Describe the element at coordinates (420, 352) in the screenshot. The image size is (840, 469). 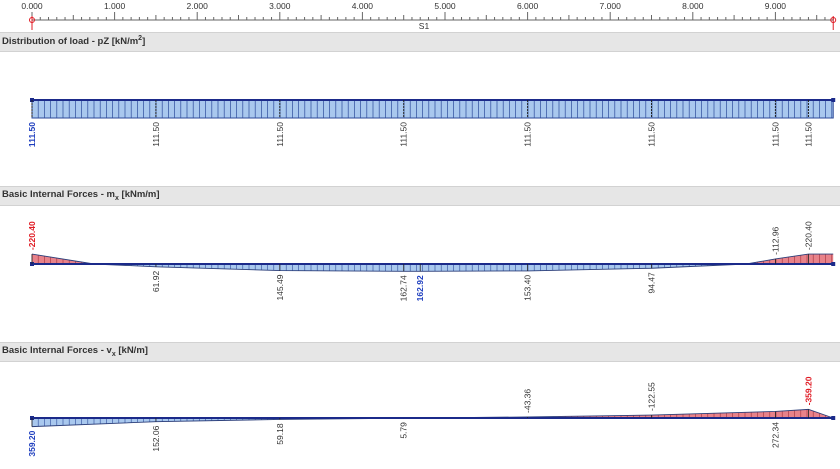
I see `panel-header-shear: Basic Internal Forces - vx [kN/m]` at that location.